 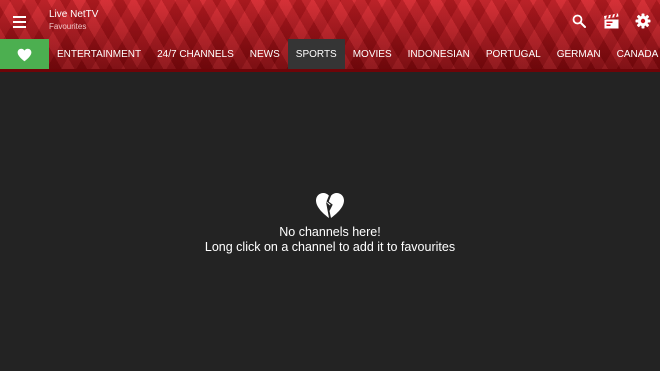 I want to click on heart-icon, so click(x=24, y=54).